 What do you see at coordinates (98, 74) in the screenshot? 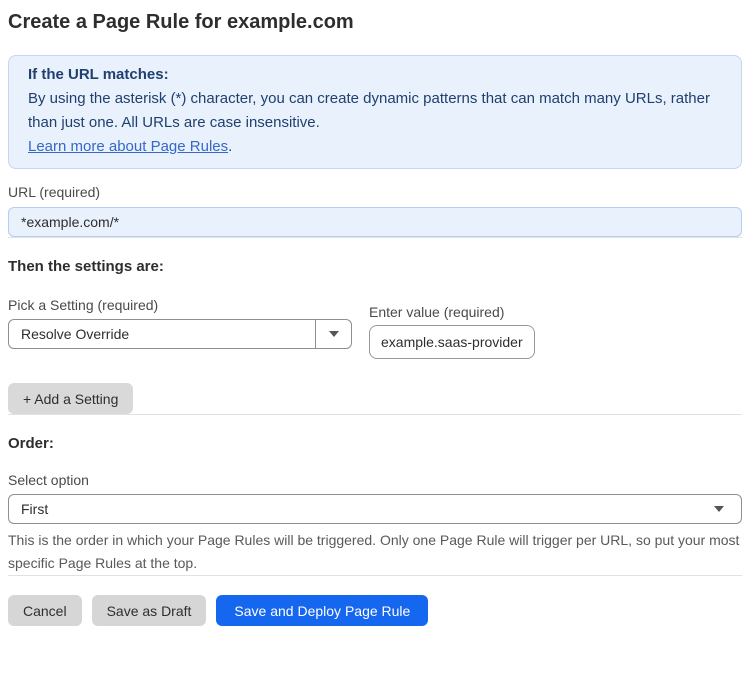
I see `info-box-heading: If the URL matches:` at bounding box center [98, 74].